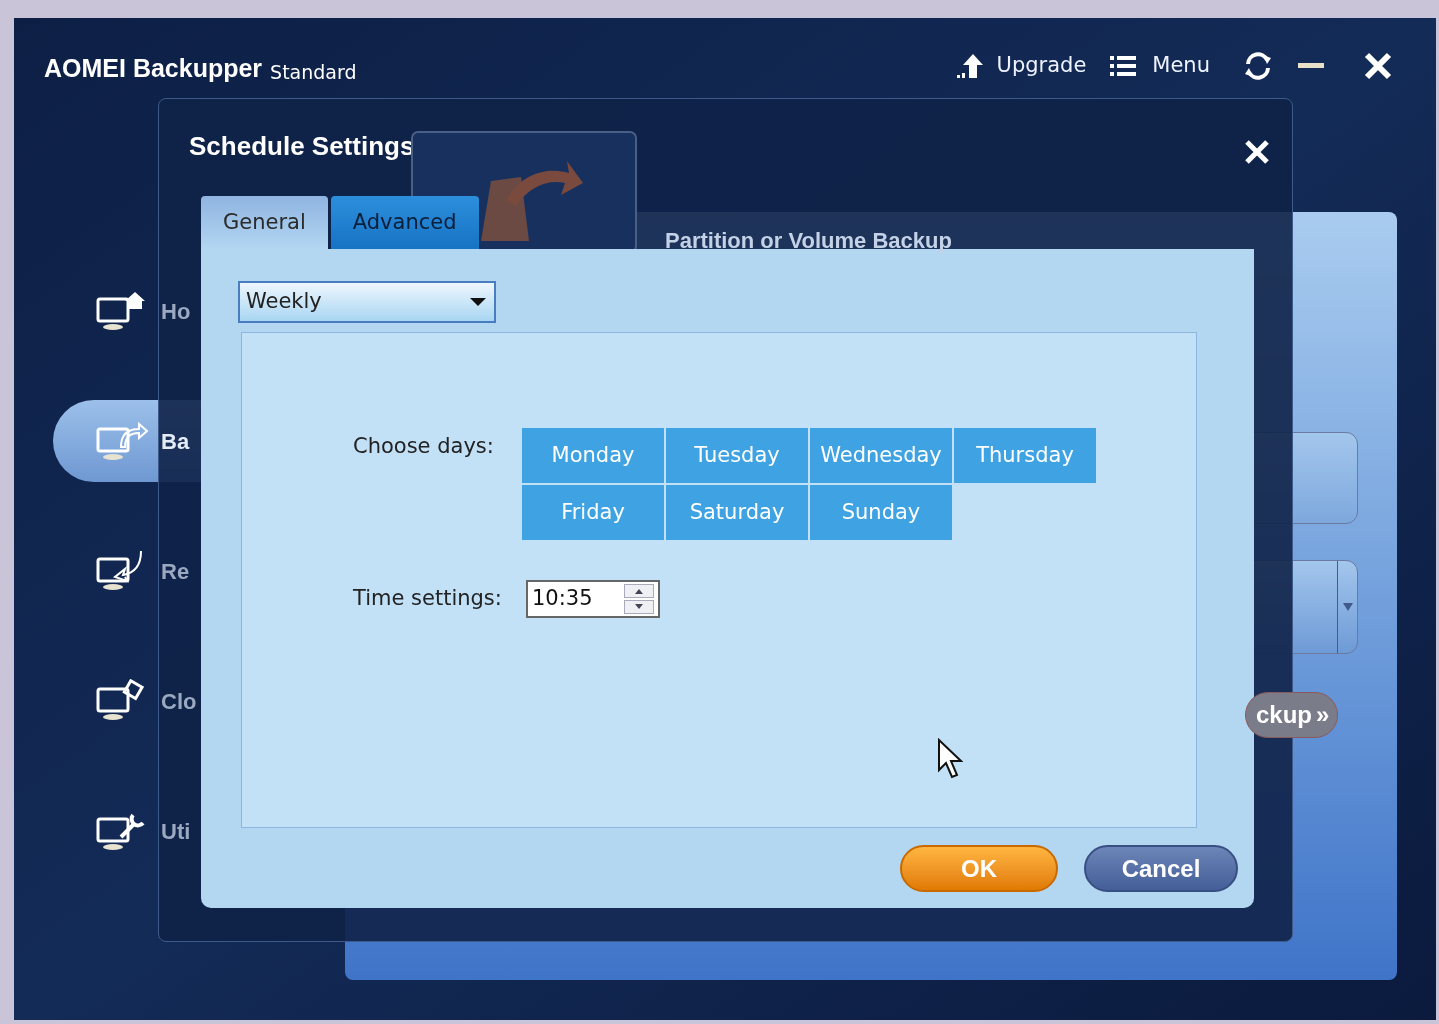  What do you see at coordinates (1378, 66) in the screenshot?
I see `close-icon` at bounding box center [1378, 66].